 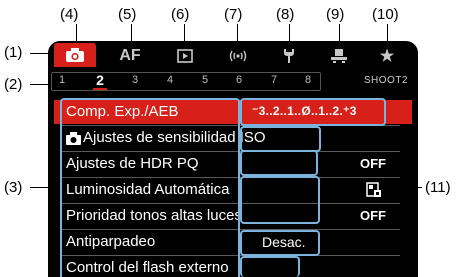 I want to click on callout-3: (3), so click(x=13, y=187).